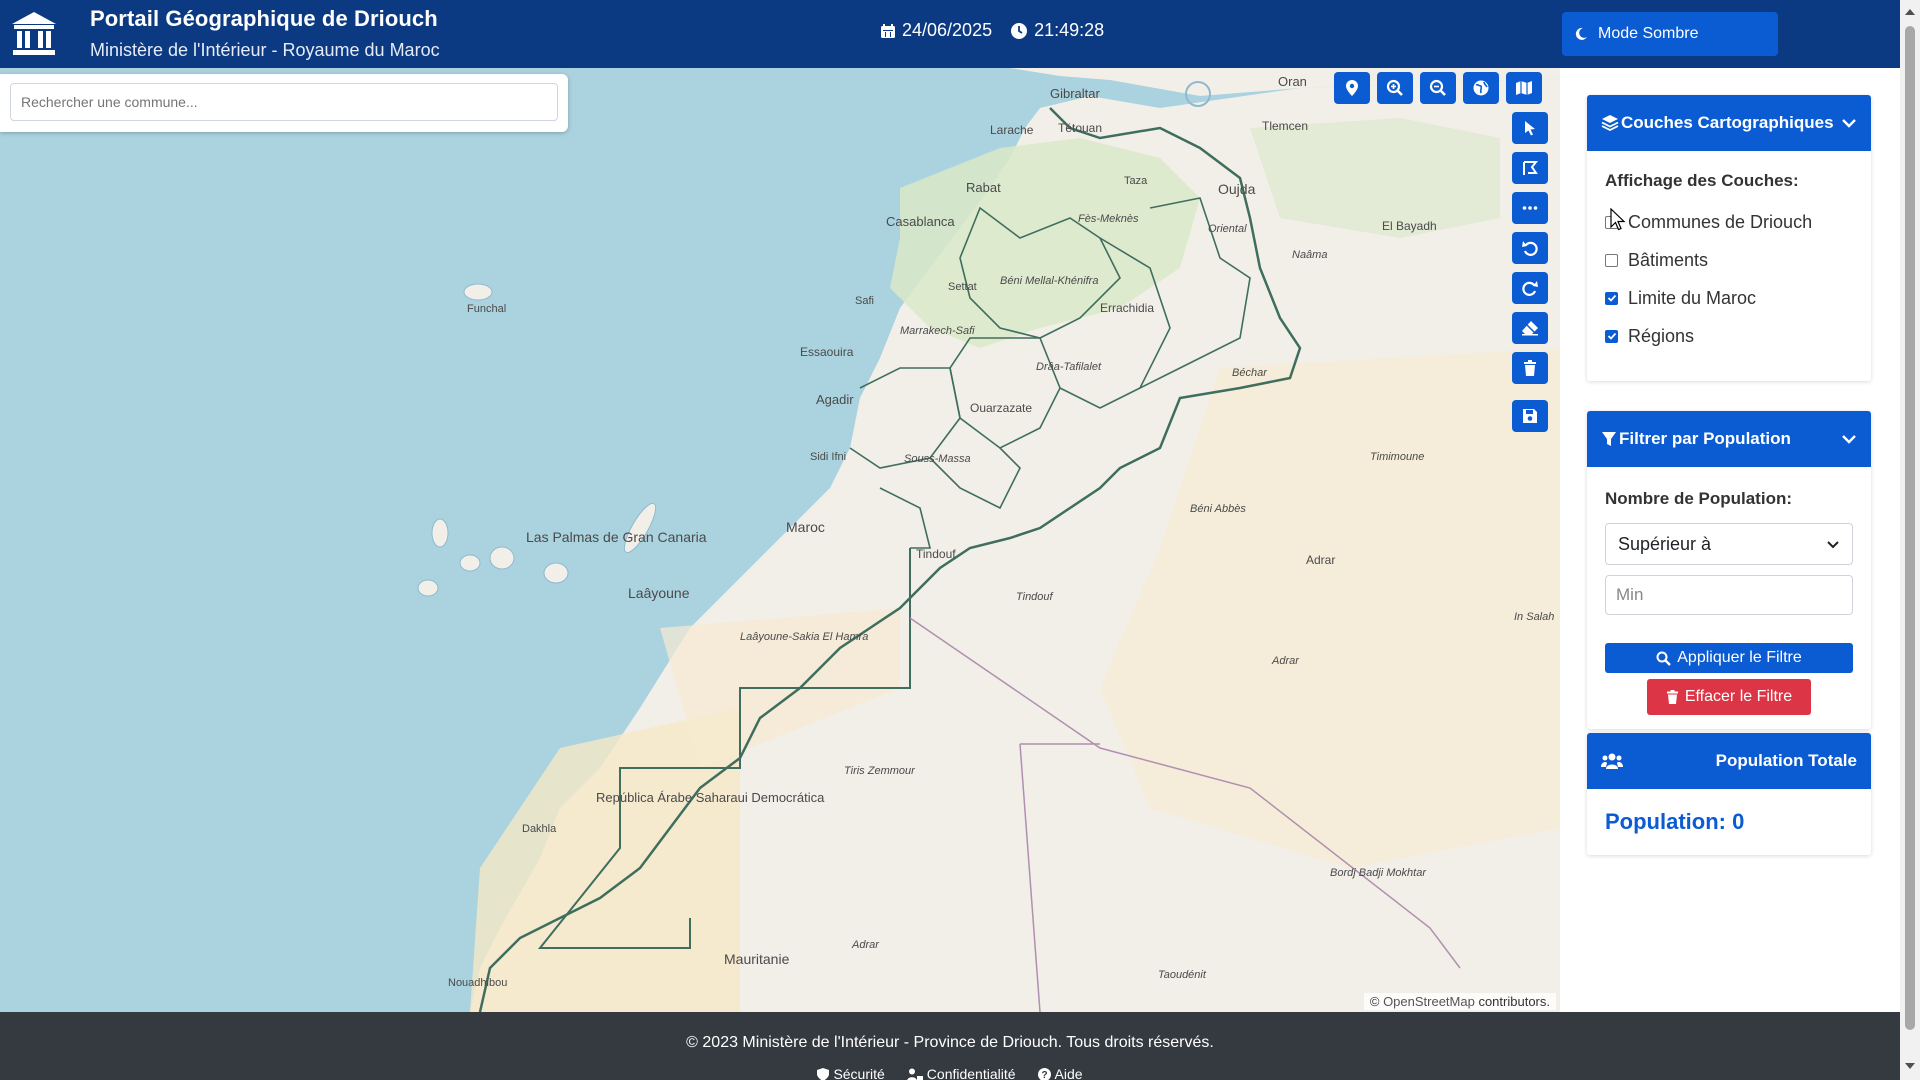  I want to click on layer-row-limite-maroc: Limite du Maroc, so click(1729, 298).